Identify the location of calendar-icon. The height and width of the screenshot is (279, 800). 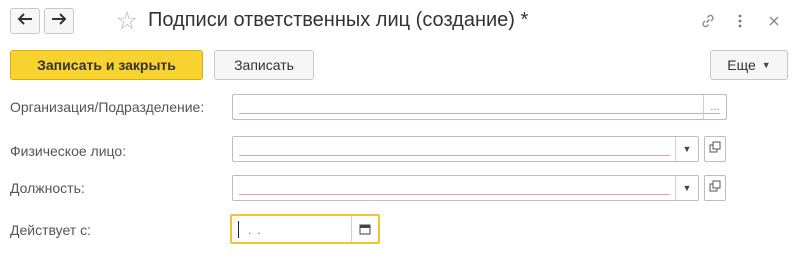
(364, 229).